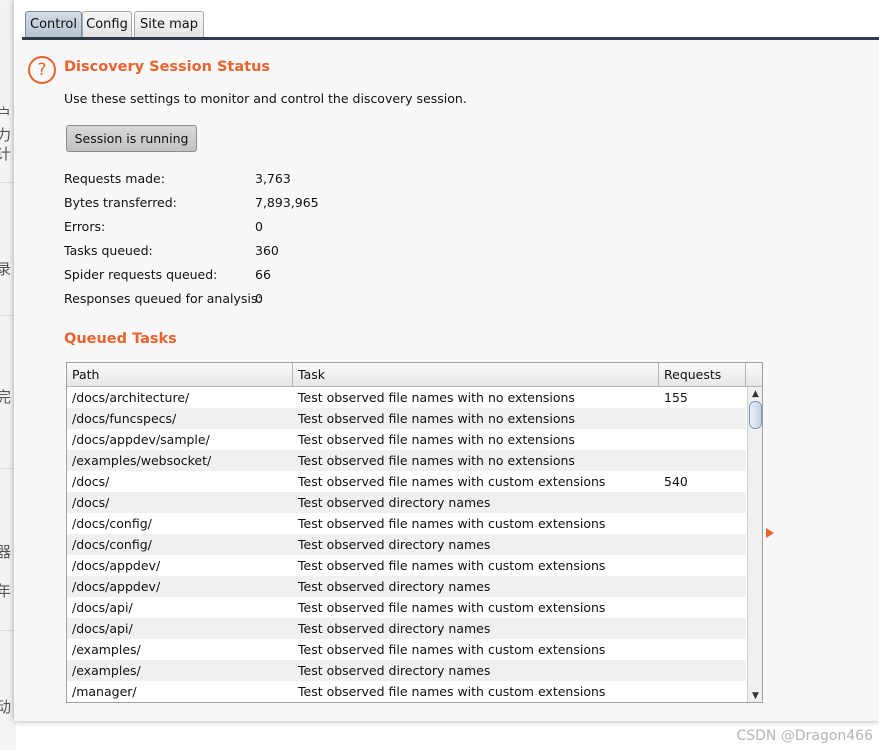 The image size is (879, 750). Describe the element at coordinates (6, 154) in the screenshot. I see `background-glyph: 计` at that location.